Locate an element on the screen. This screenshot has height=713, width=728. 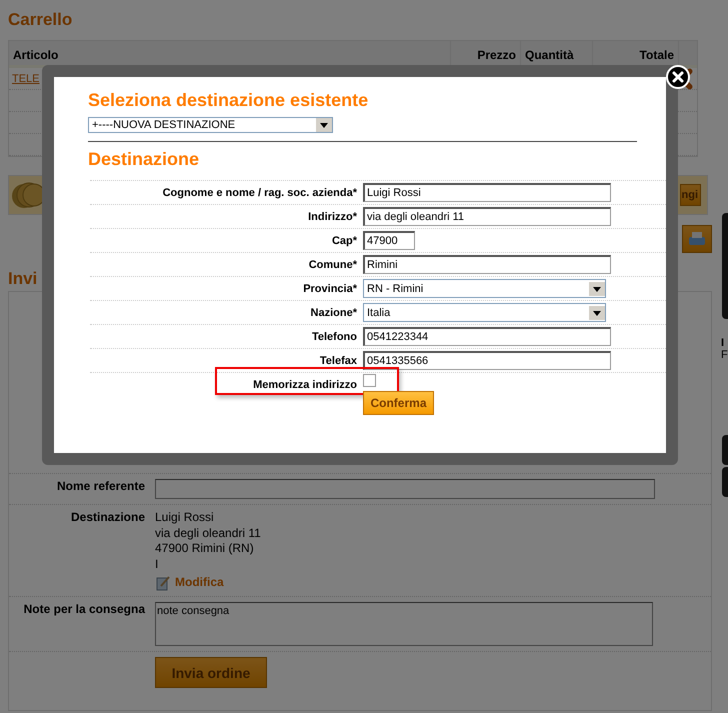
field-label: Cap* is located at coordinates (344, 240).